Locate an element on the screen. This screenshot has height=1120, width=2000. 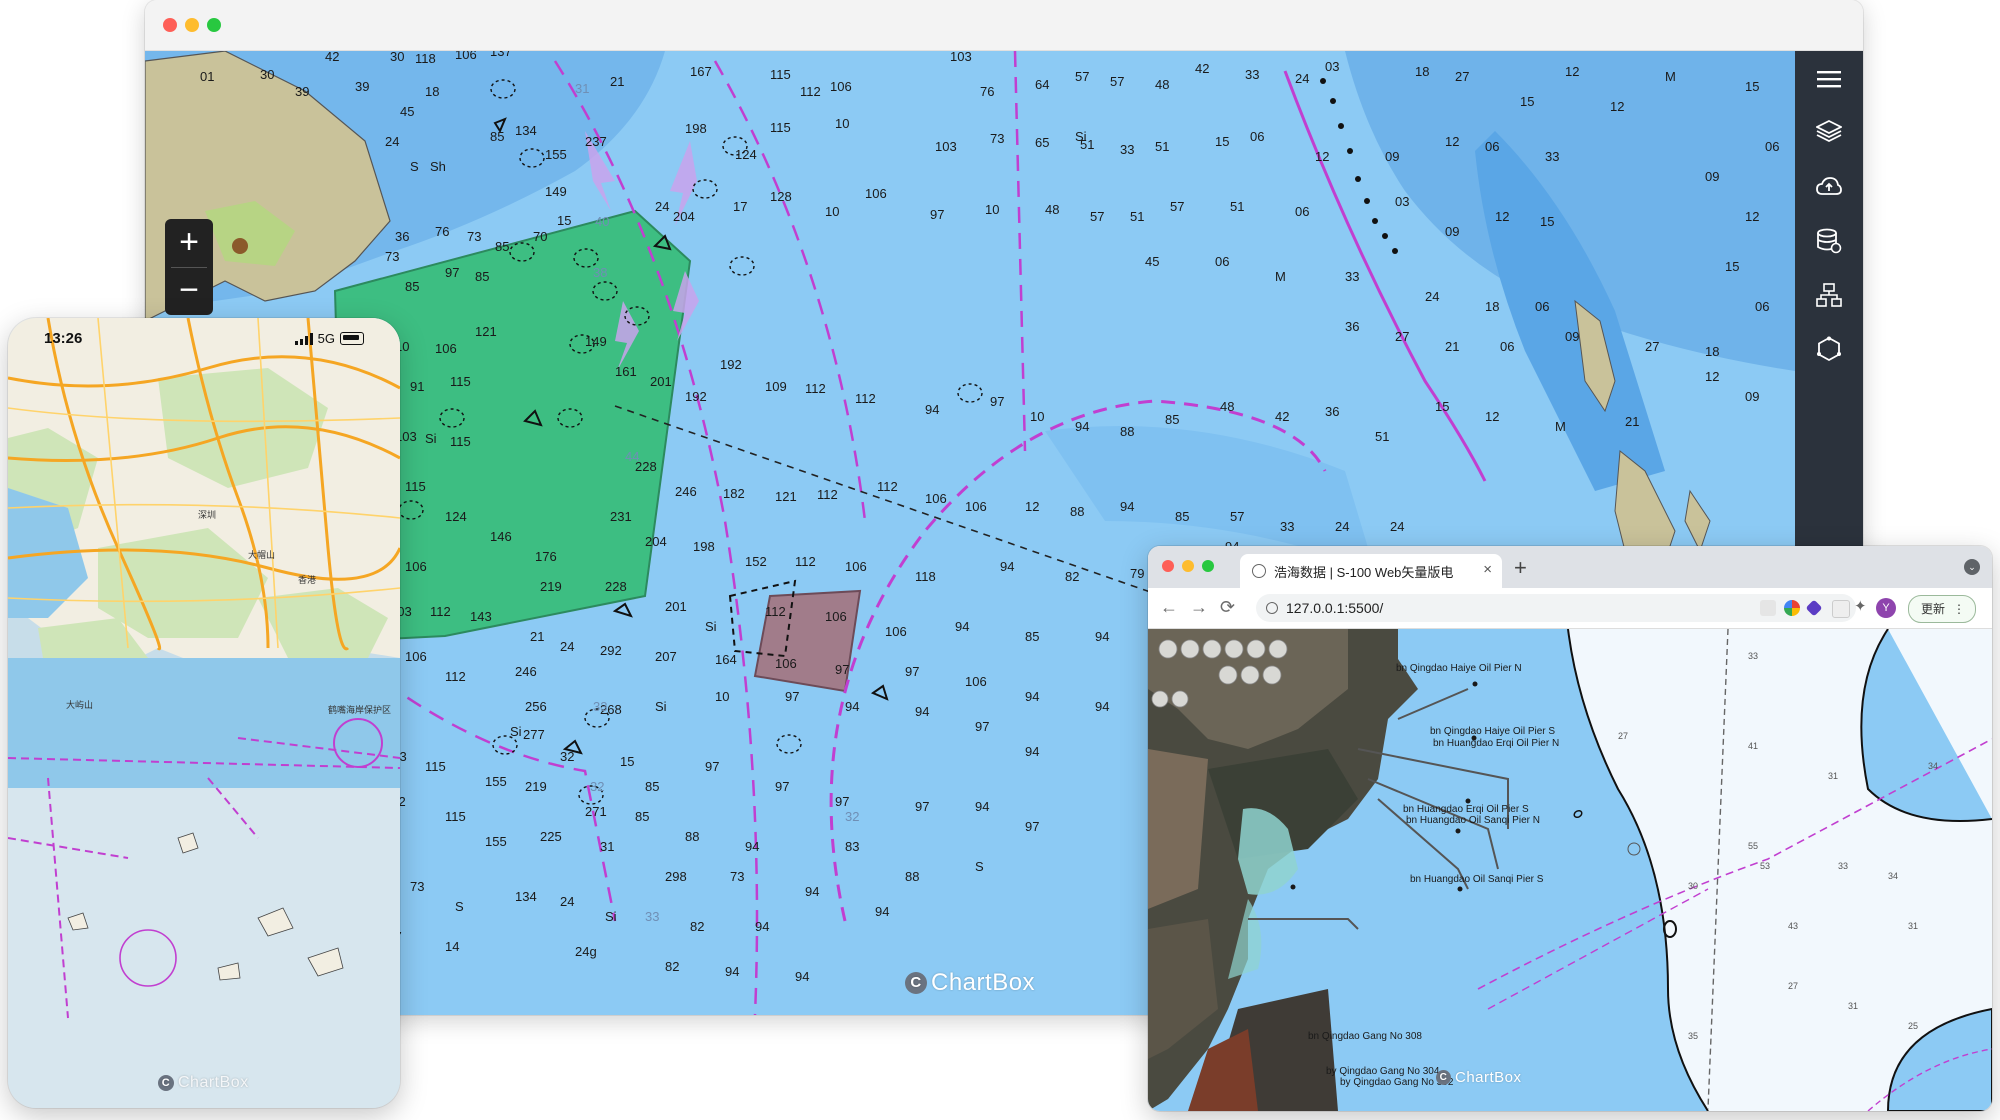
back-button: ← is located at coordinates (1169, 607).